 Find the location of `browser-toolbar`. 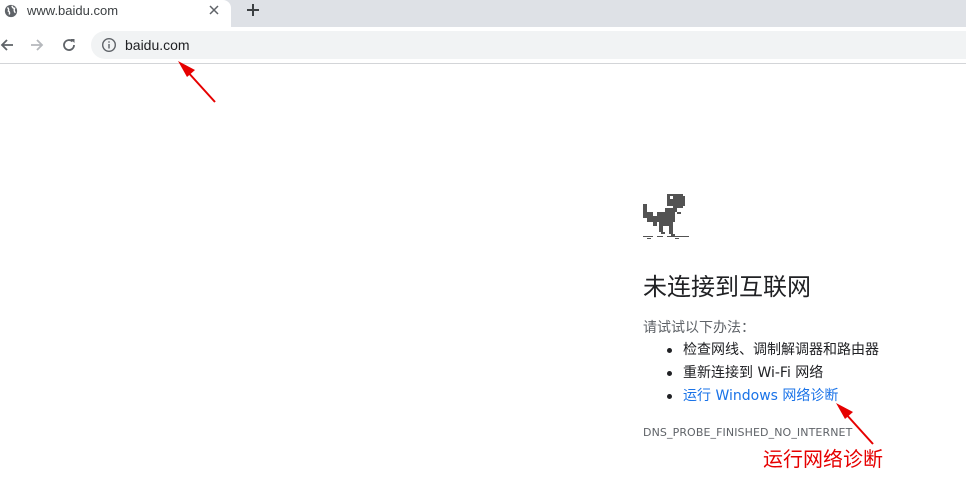

browser-toolbar is located at coordinates (483, 45).